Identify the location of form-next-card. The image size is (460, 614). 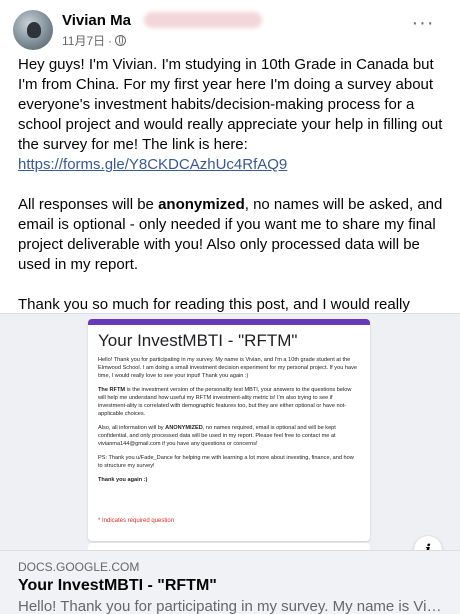
(229, 546).